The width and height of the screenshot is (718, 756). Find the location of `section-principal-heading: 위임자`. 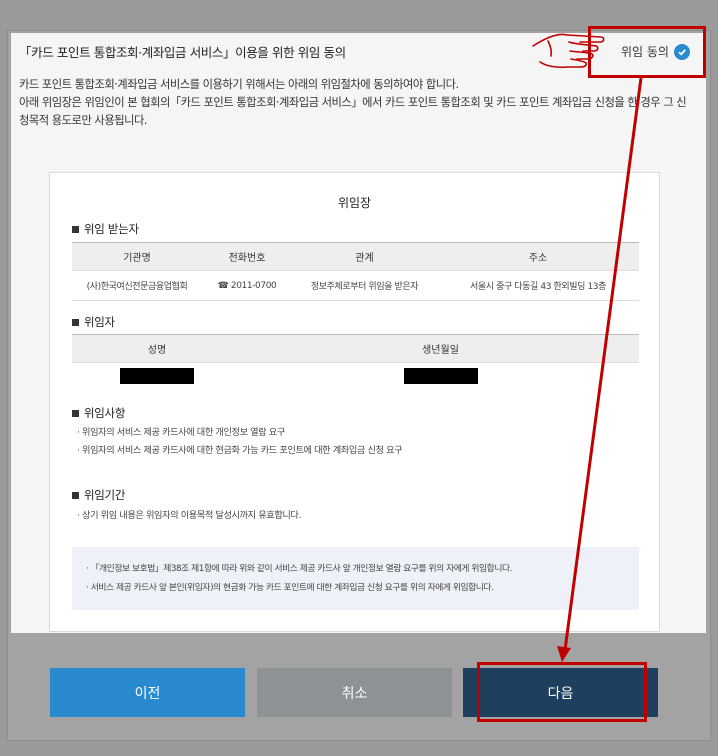

section-principal-heading: 위임자 is located at coordinates (93, 322).